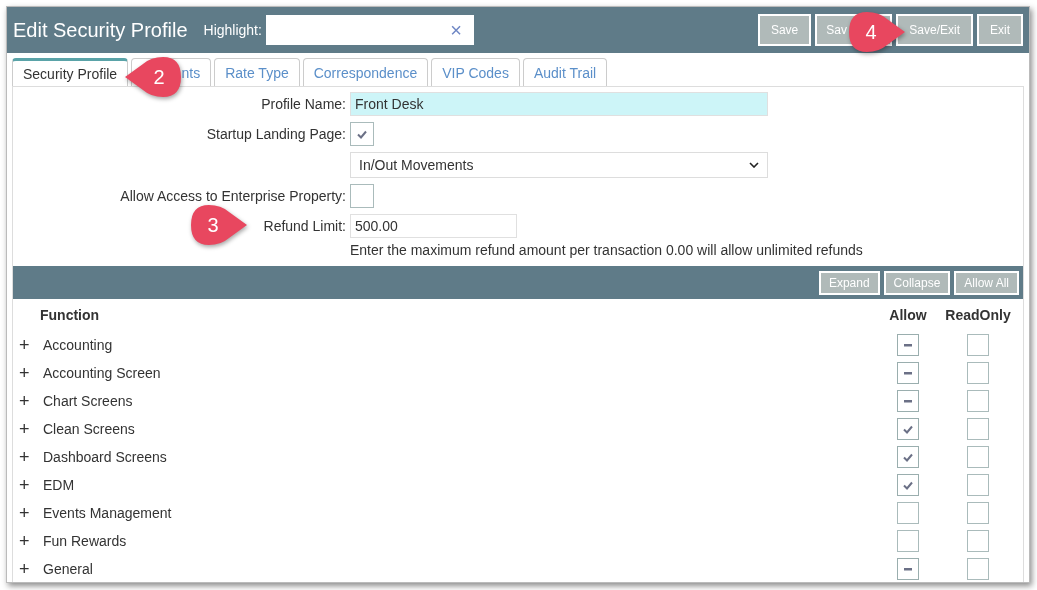  I want to click on callout-tooltip: 4, so click(878, 32).